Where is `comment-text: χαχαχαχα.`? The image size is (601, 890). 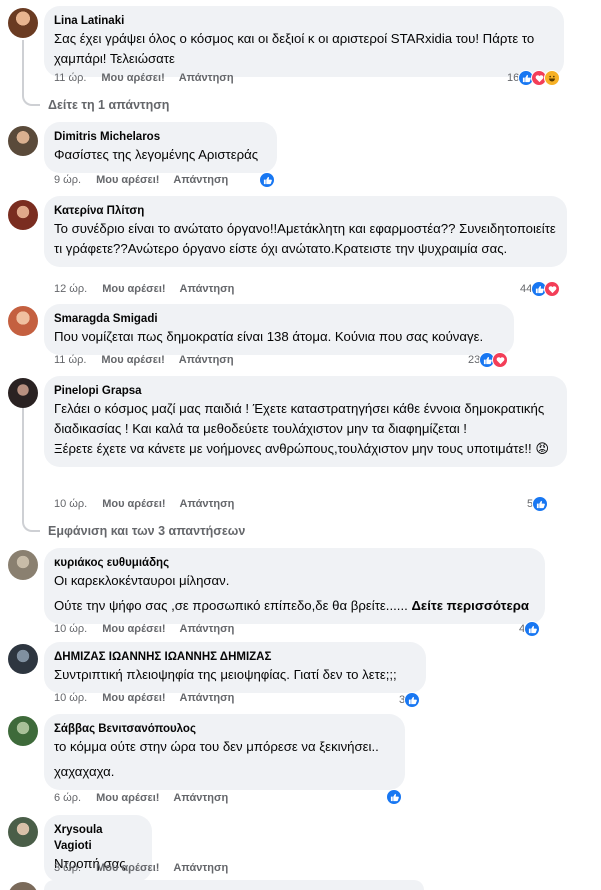
comment-text: χαχαχαχα. is located at coordinates (84, 771).